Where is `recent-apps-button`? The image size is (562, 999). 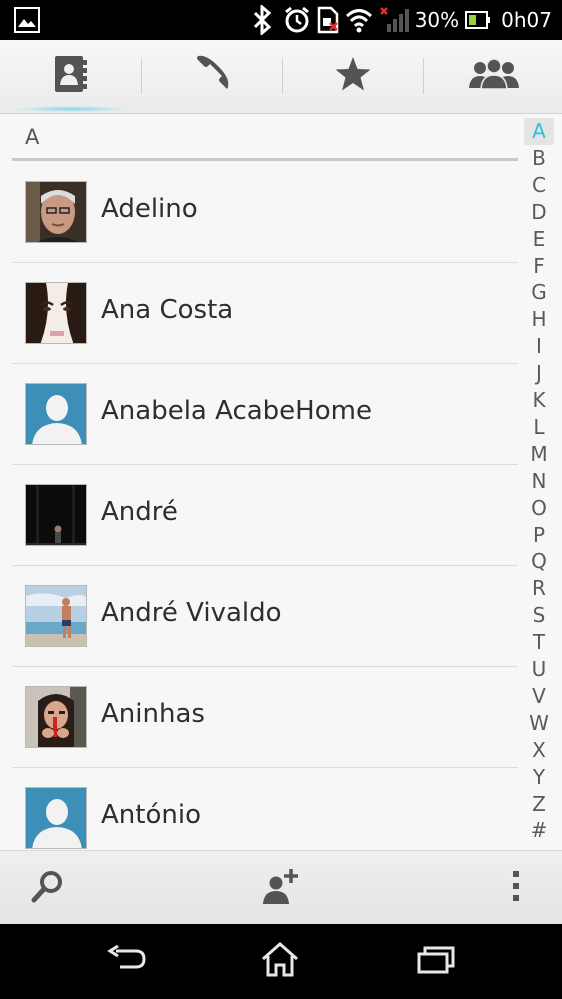
recent-apps-button is located at coordinates (436, 961).